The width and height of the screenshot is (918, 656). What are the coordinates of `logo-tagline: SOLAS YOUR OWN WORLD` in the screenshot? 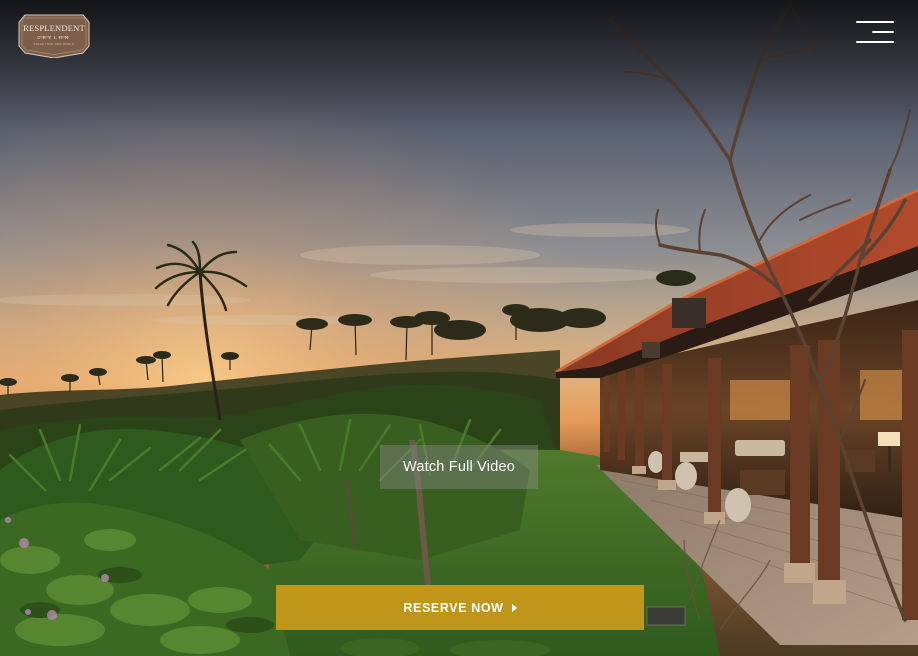 It's located at (54, 44).